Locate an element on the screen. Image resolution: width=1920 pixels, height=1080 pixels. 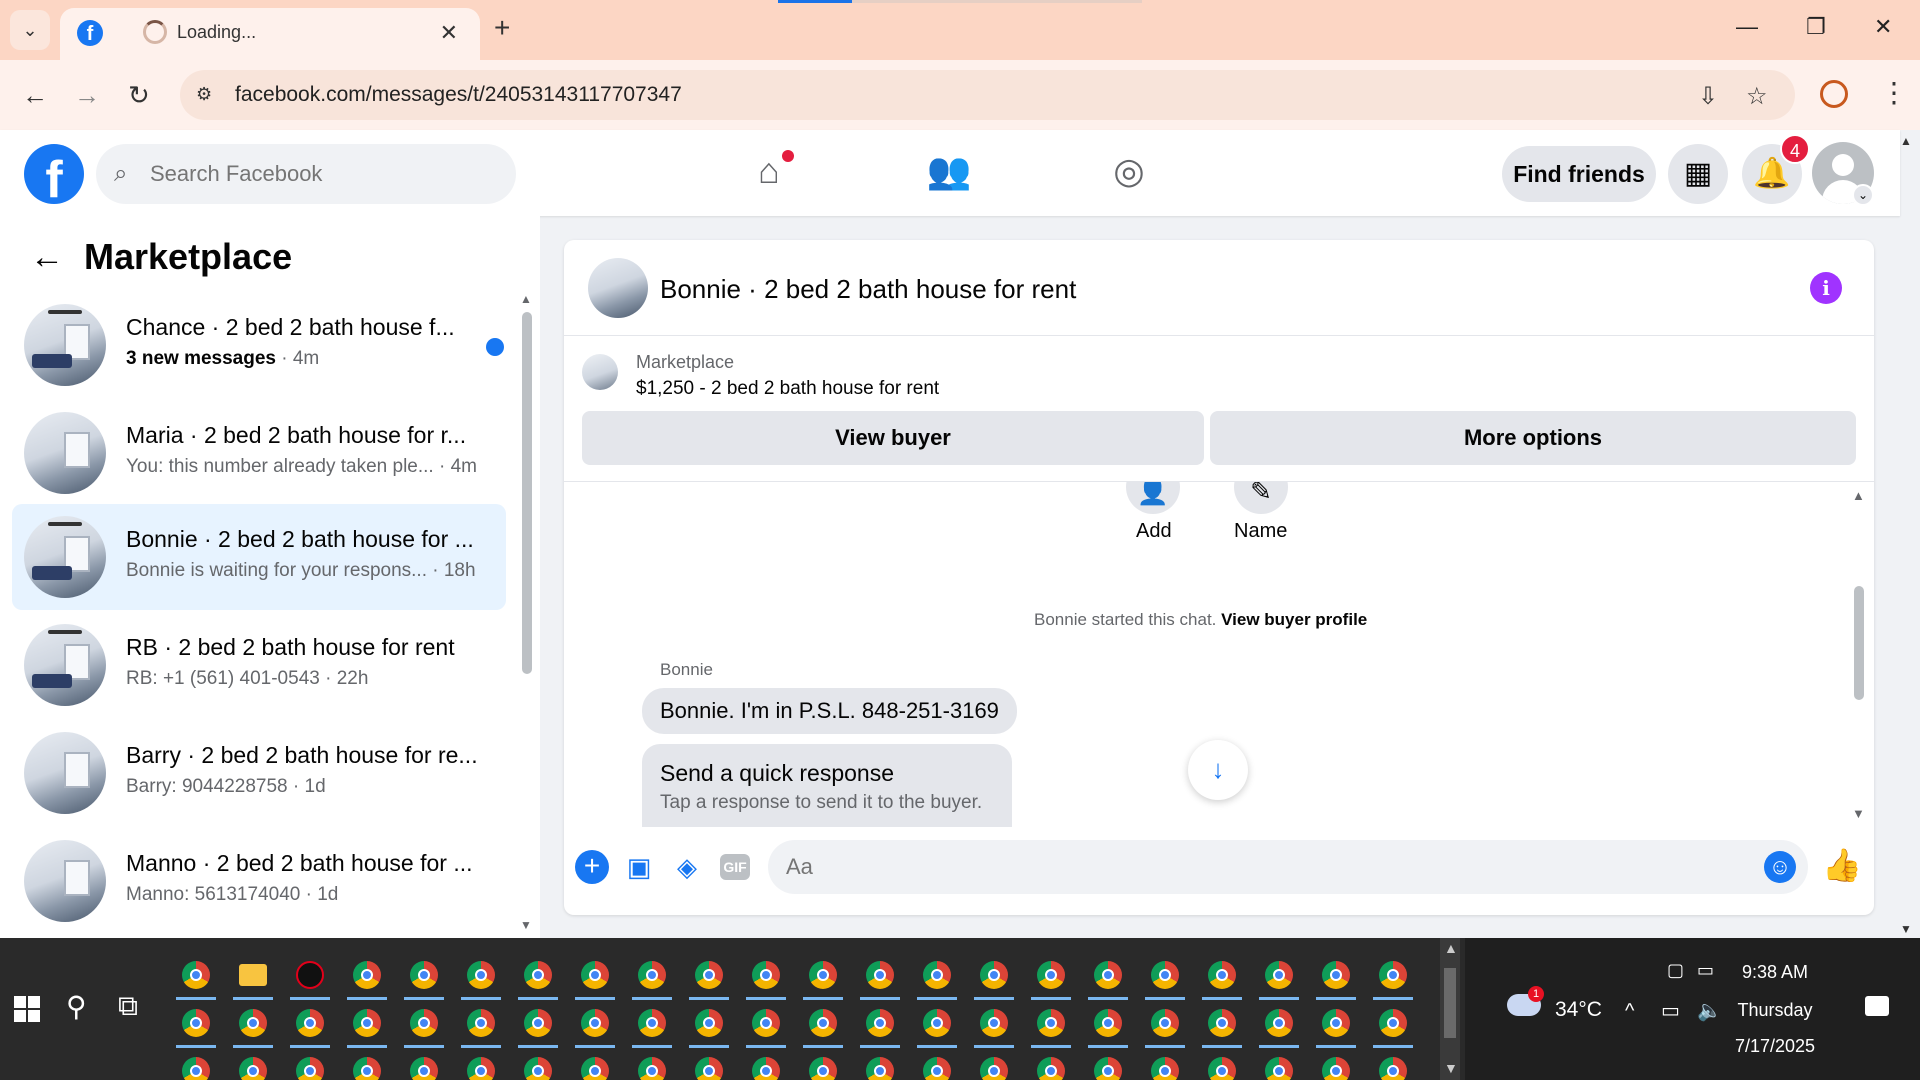
temperature: 34°C is located at coordinates (1578, 1010).